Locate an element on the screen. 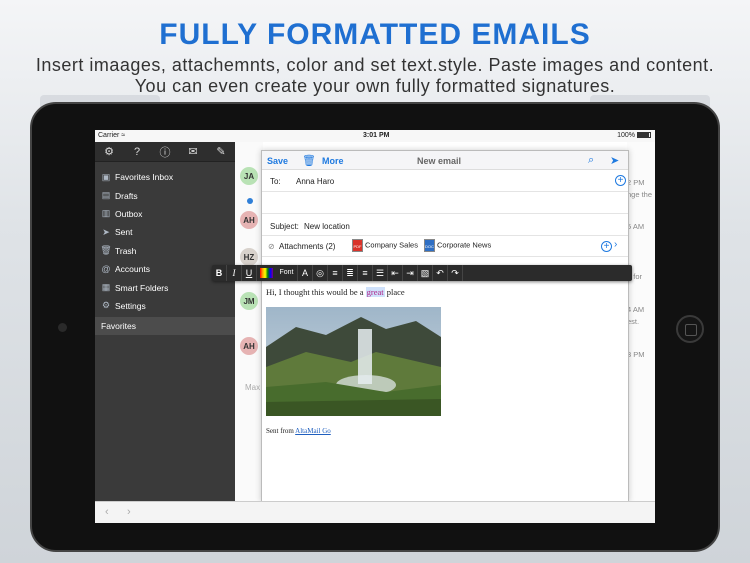 The height and width of the screenshot is (563, 750). max-label: Max is located at coordinates (253, 387).